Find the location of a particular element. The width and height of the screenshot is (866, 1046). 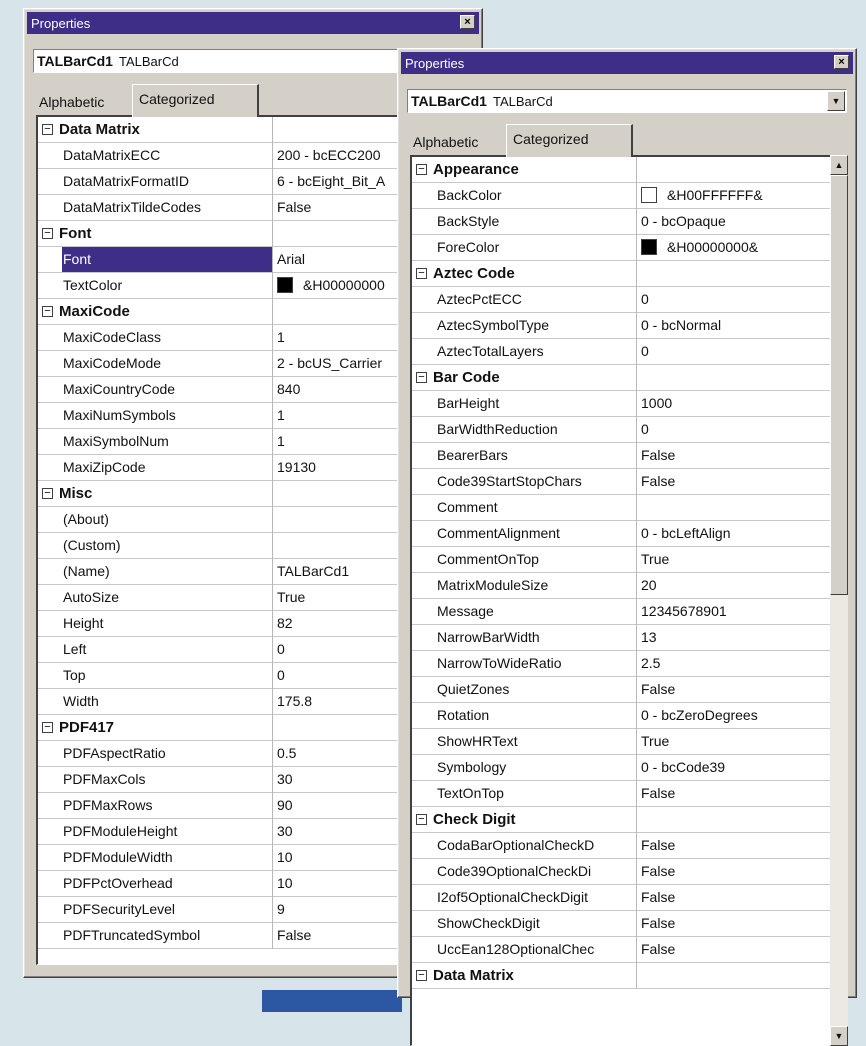

property-row-backcolor: BackColor &H00FFFFFF& is located at coordinates (626, 196).